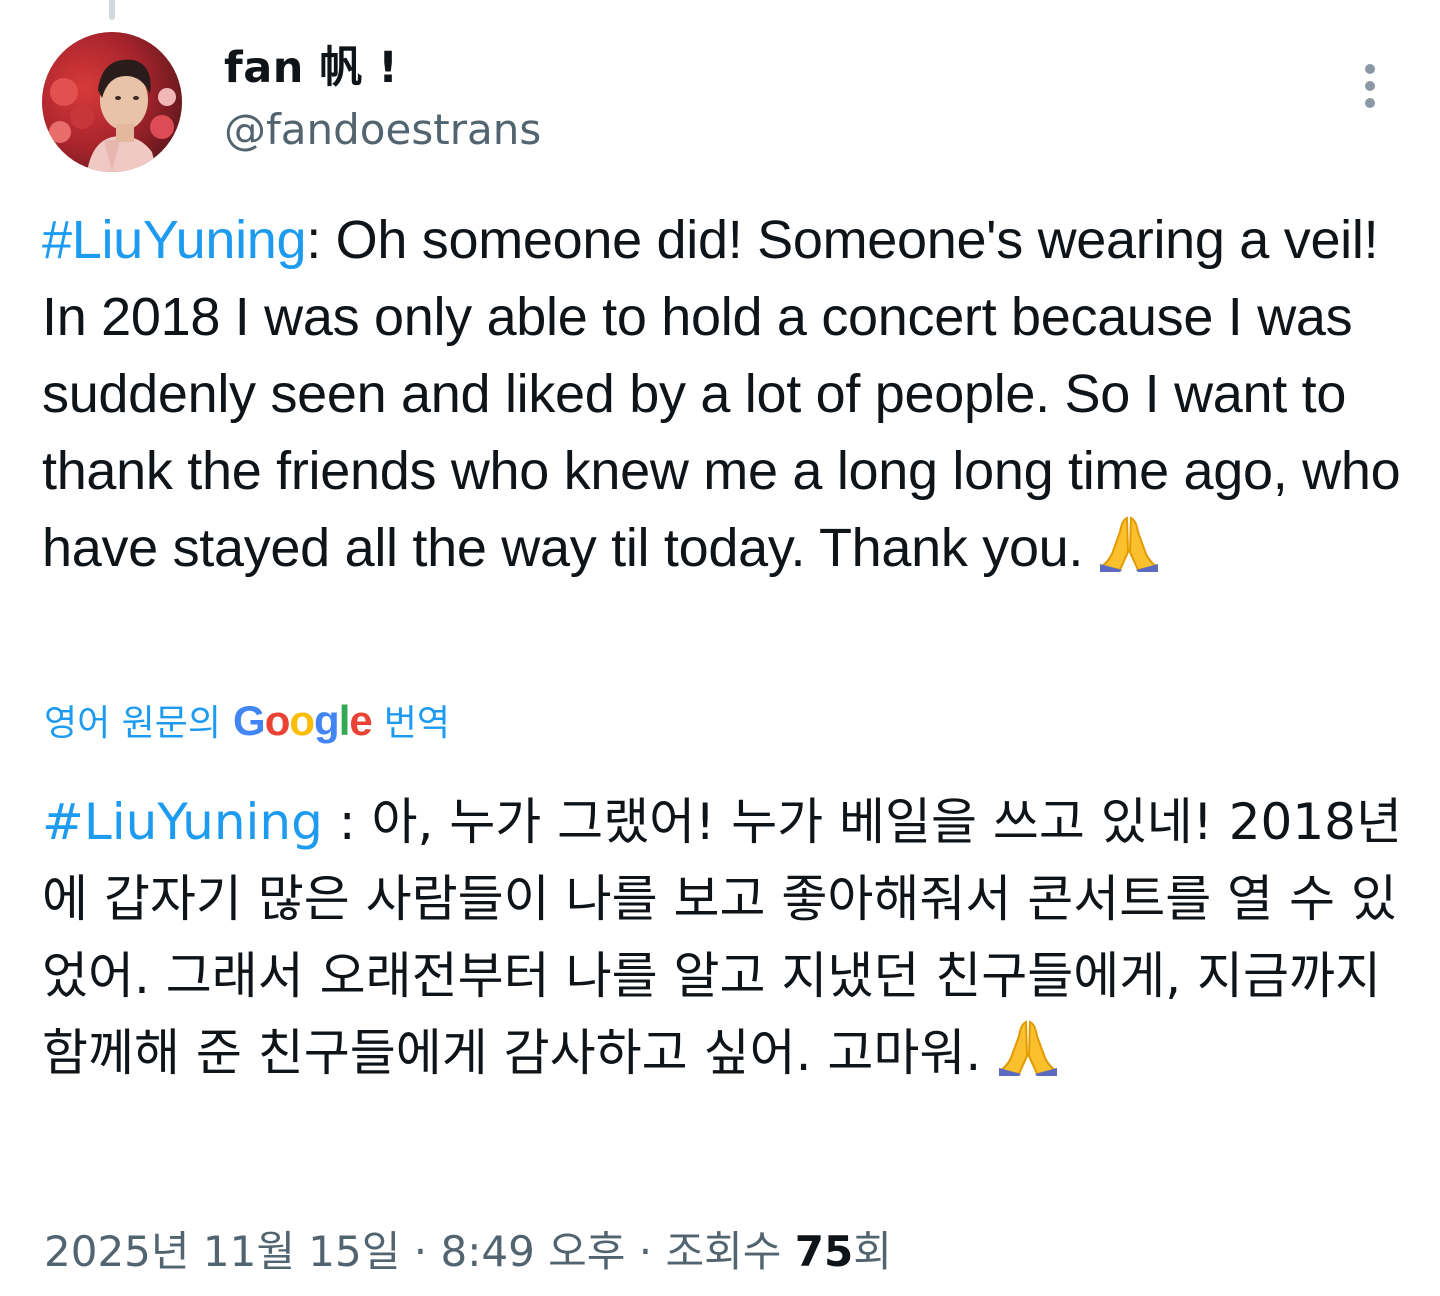 The image size is (1440, 1296). I want to click on translate-prefix: 영어 원문의, so click(133, 723).